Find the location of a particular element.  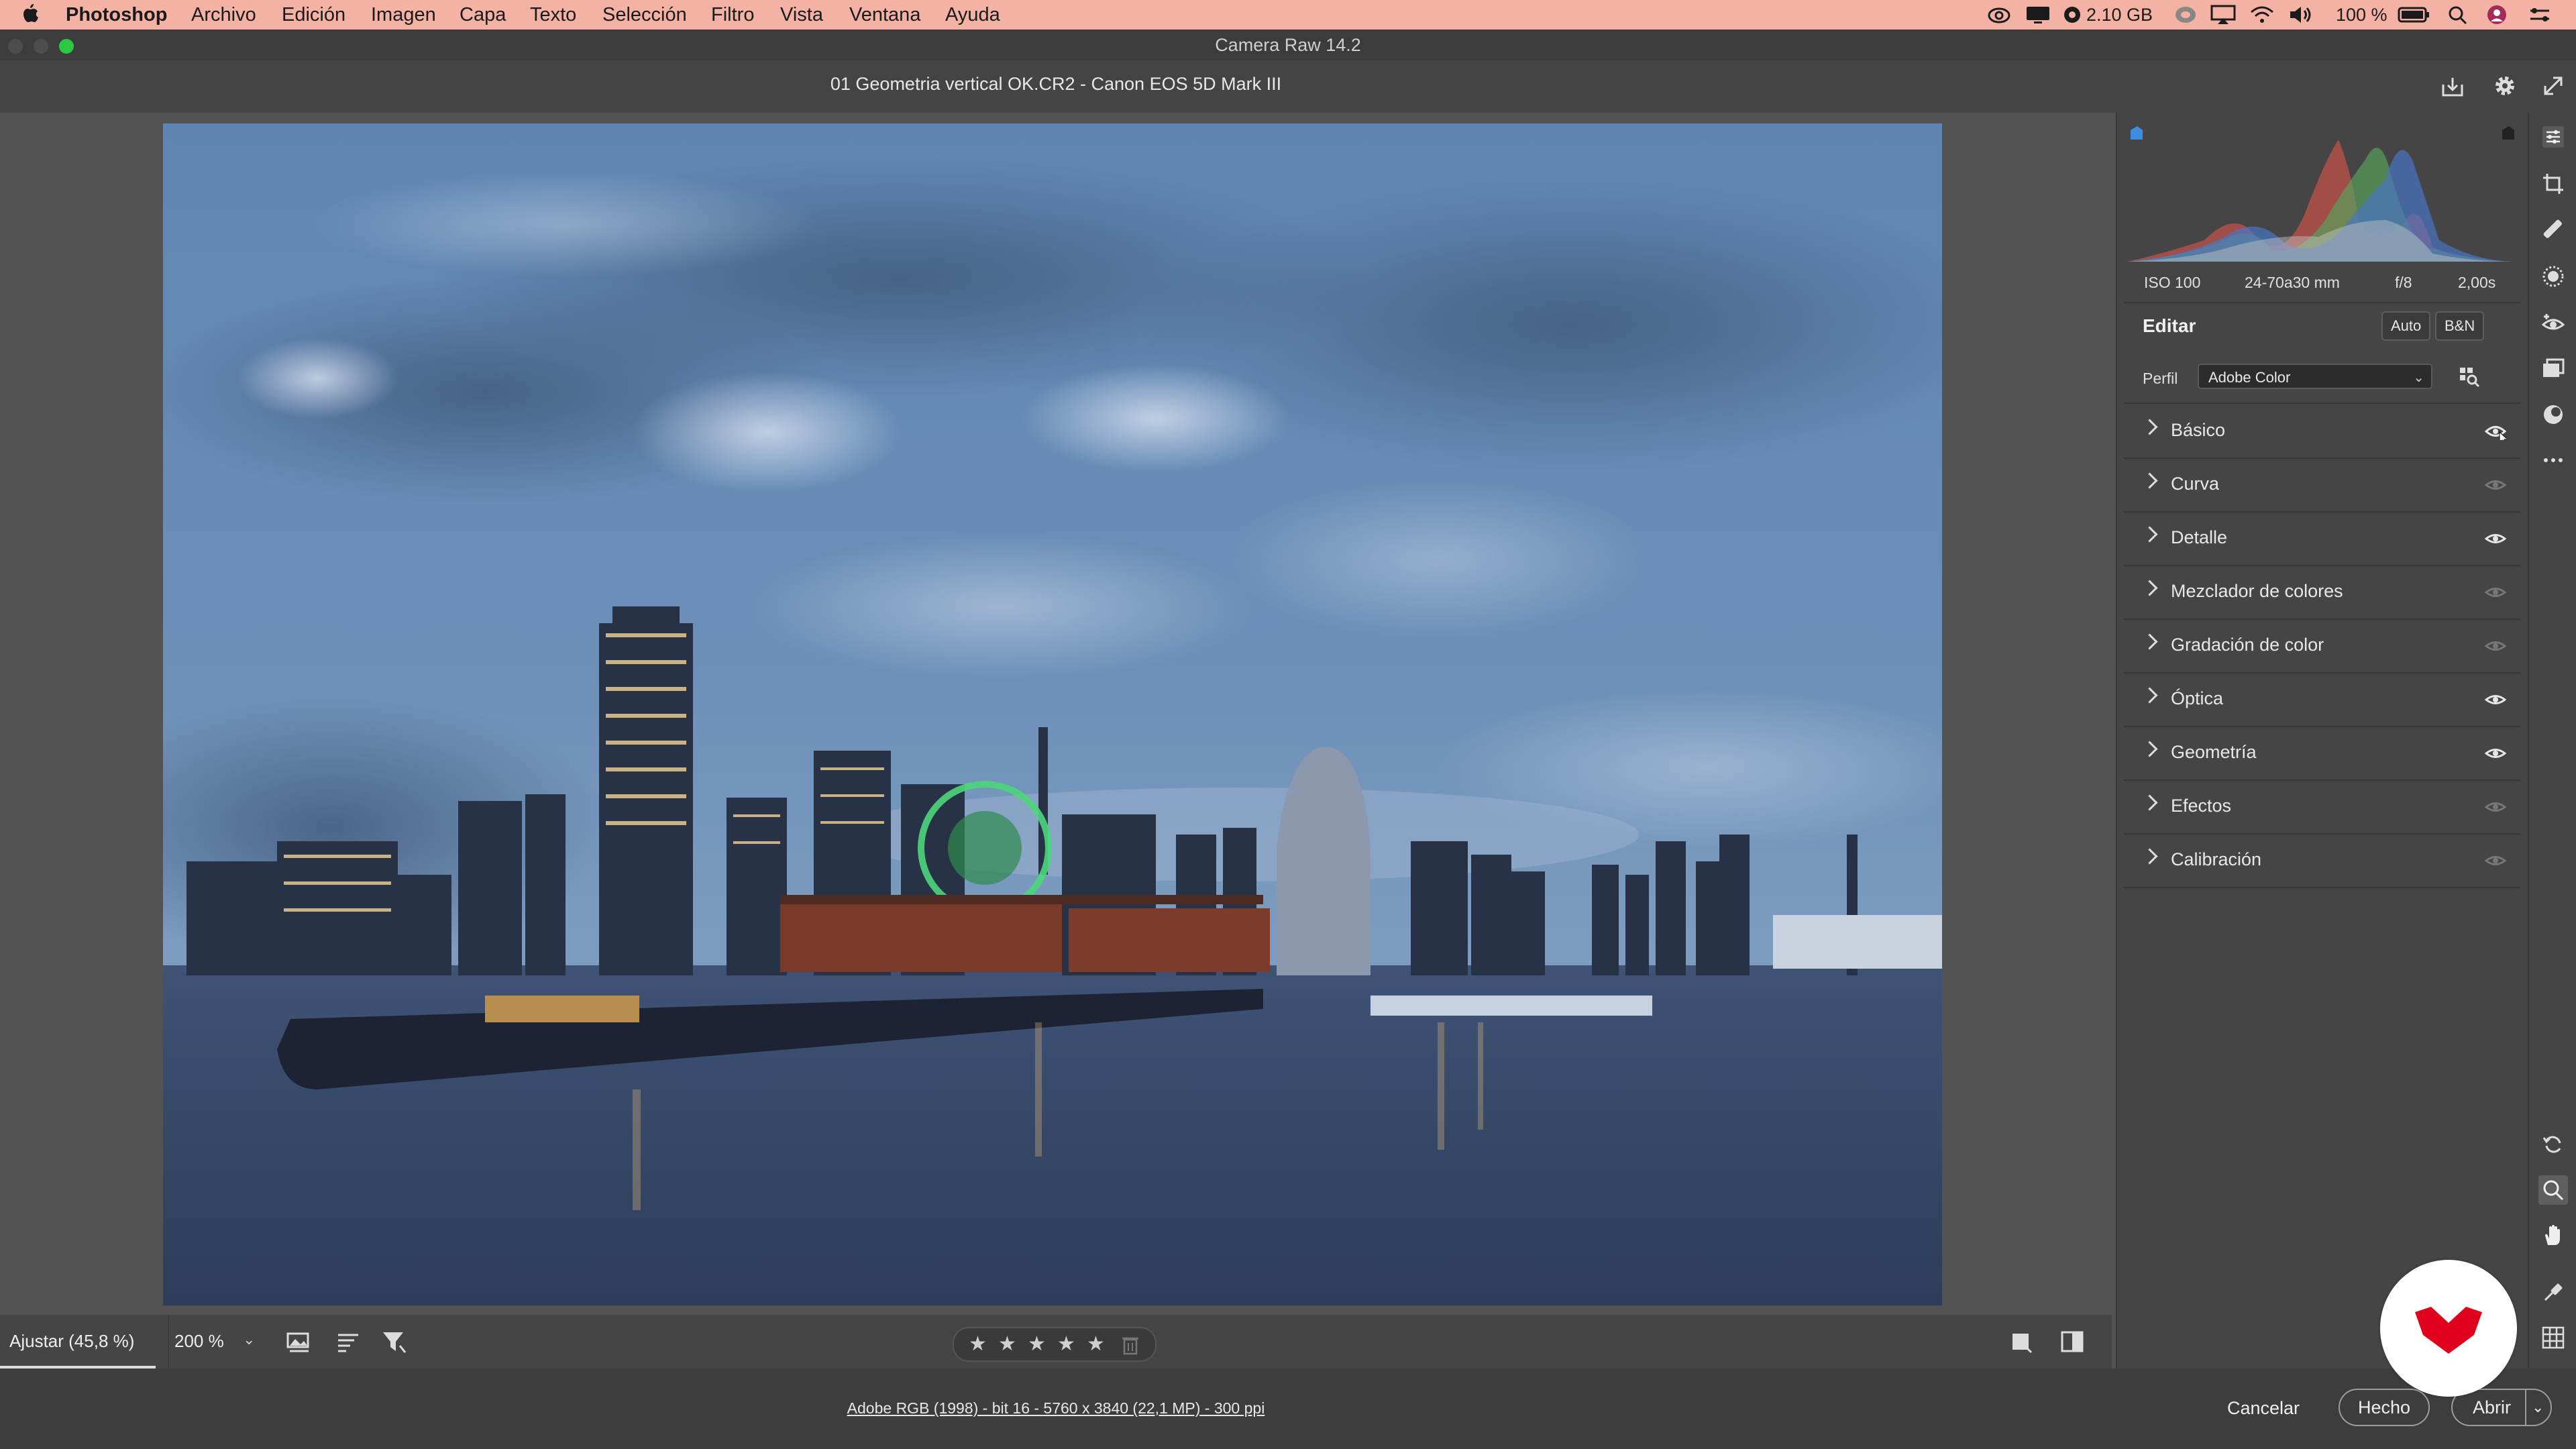

exif-lens: 24-70a30 mm is located at coordinates (2292, 282).